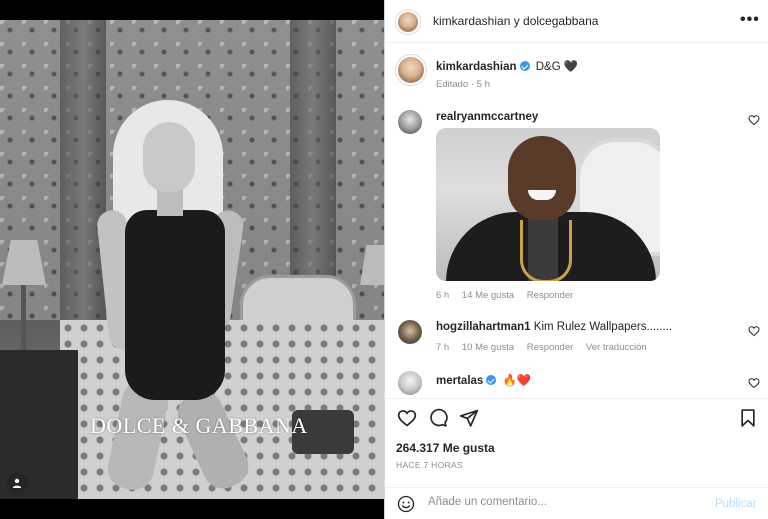 The height and width of the screenshot is (519, 768). I want to click on smiley-icon, so click(406, 504).